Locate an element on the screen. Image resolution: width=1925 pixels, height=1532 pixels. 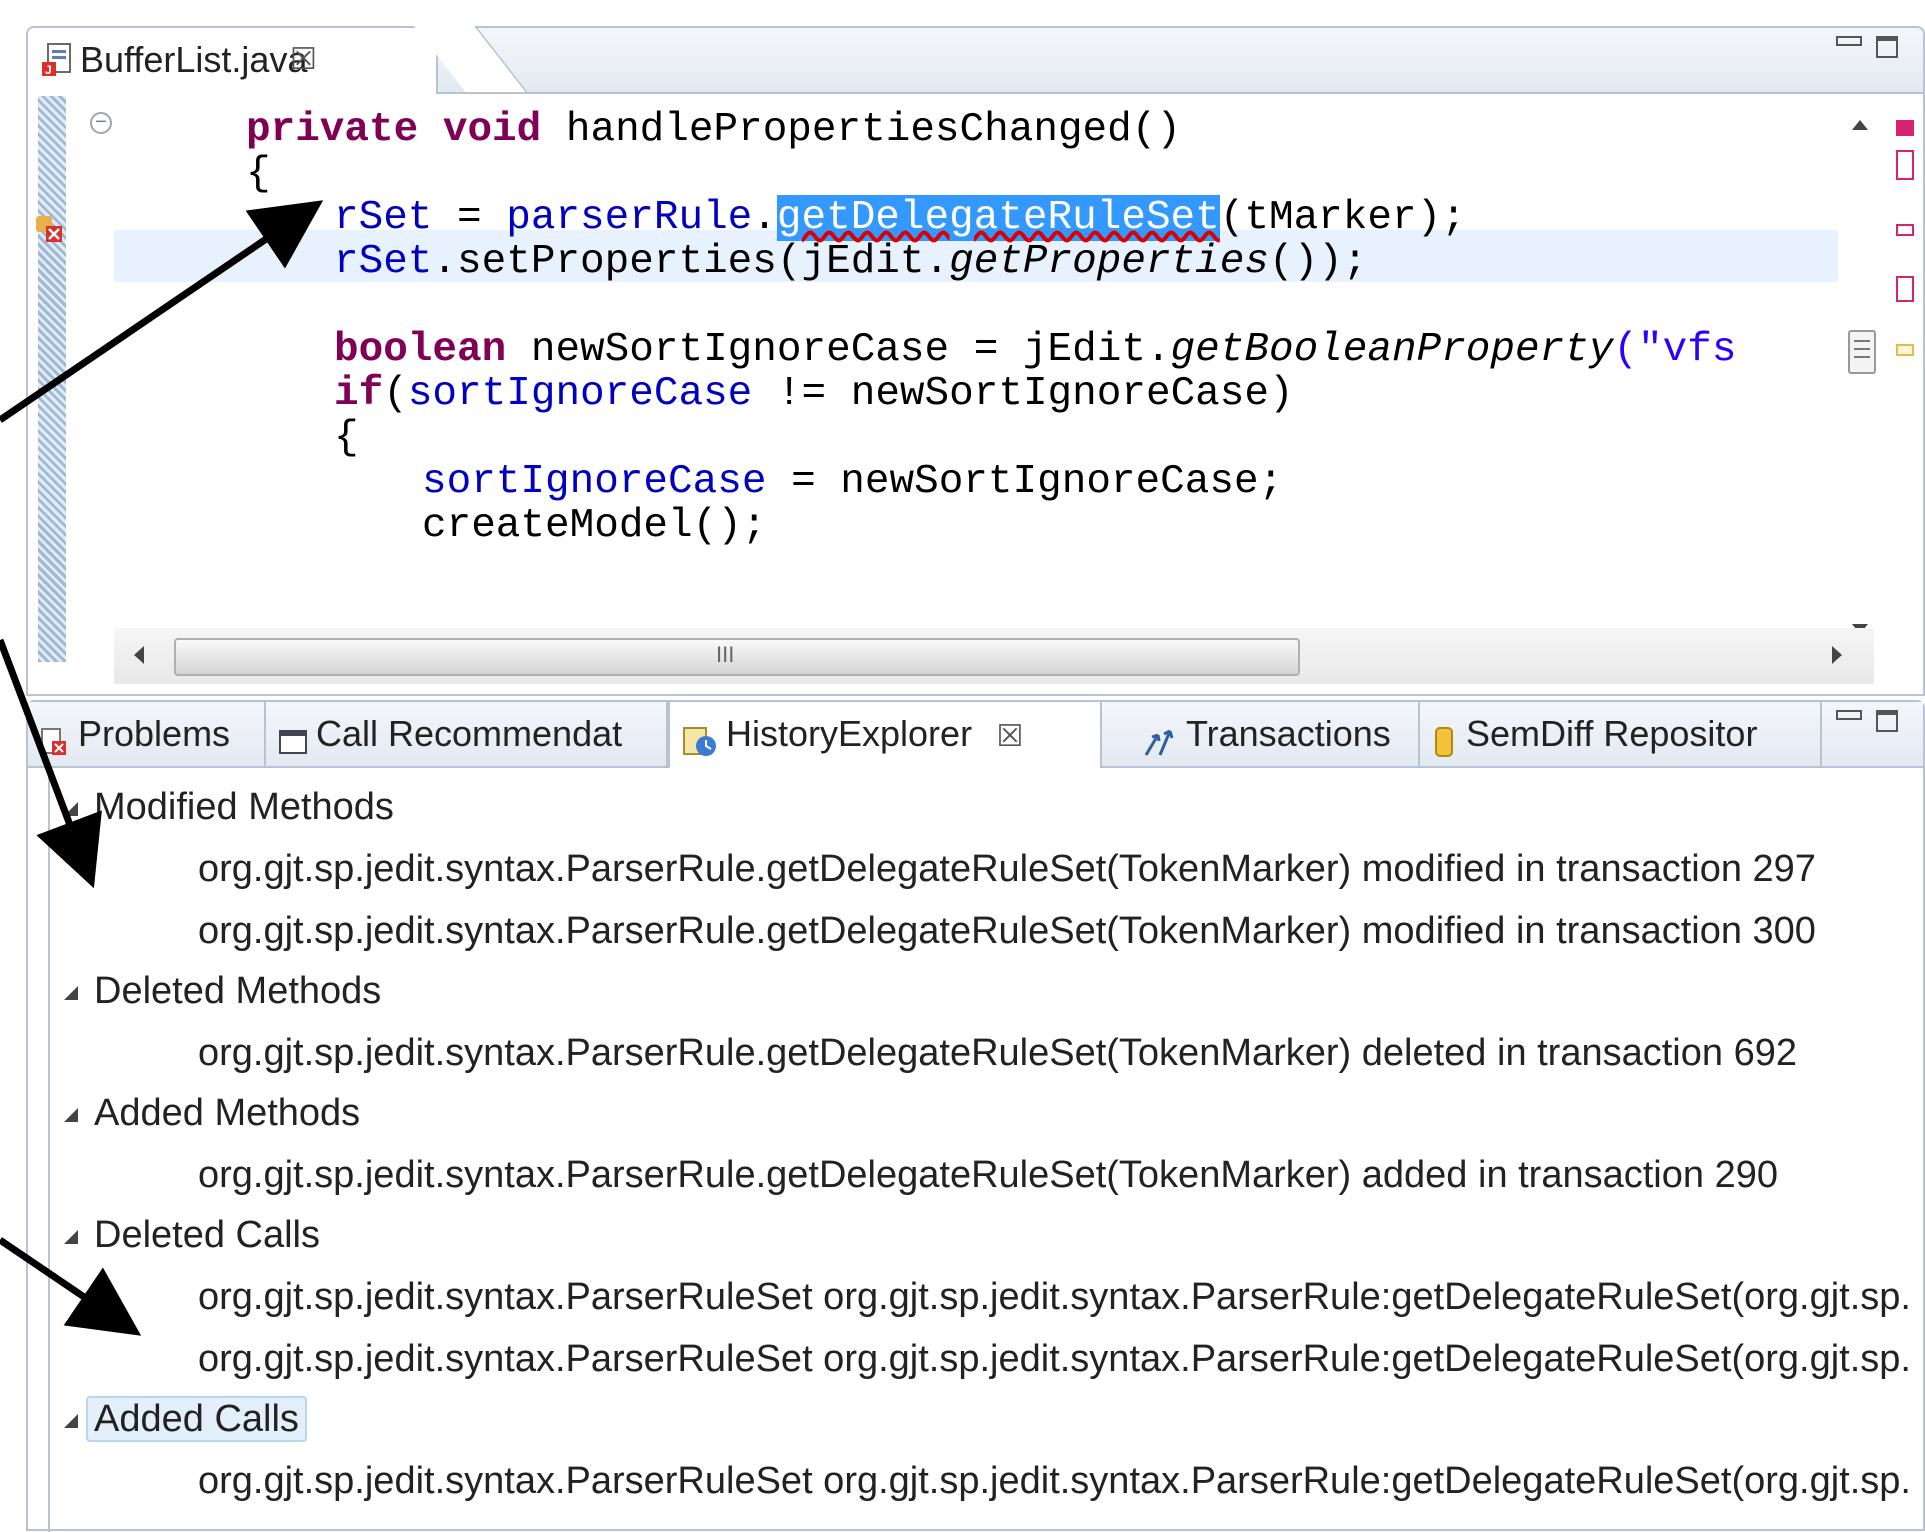
tree-category-deleted-methods: Deleted Methods is located at coordinates (222, 991).